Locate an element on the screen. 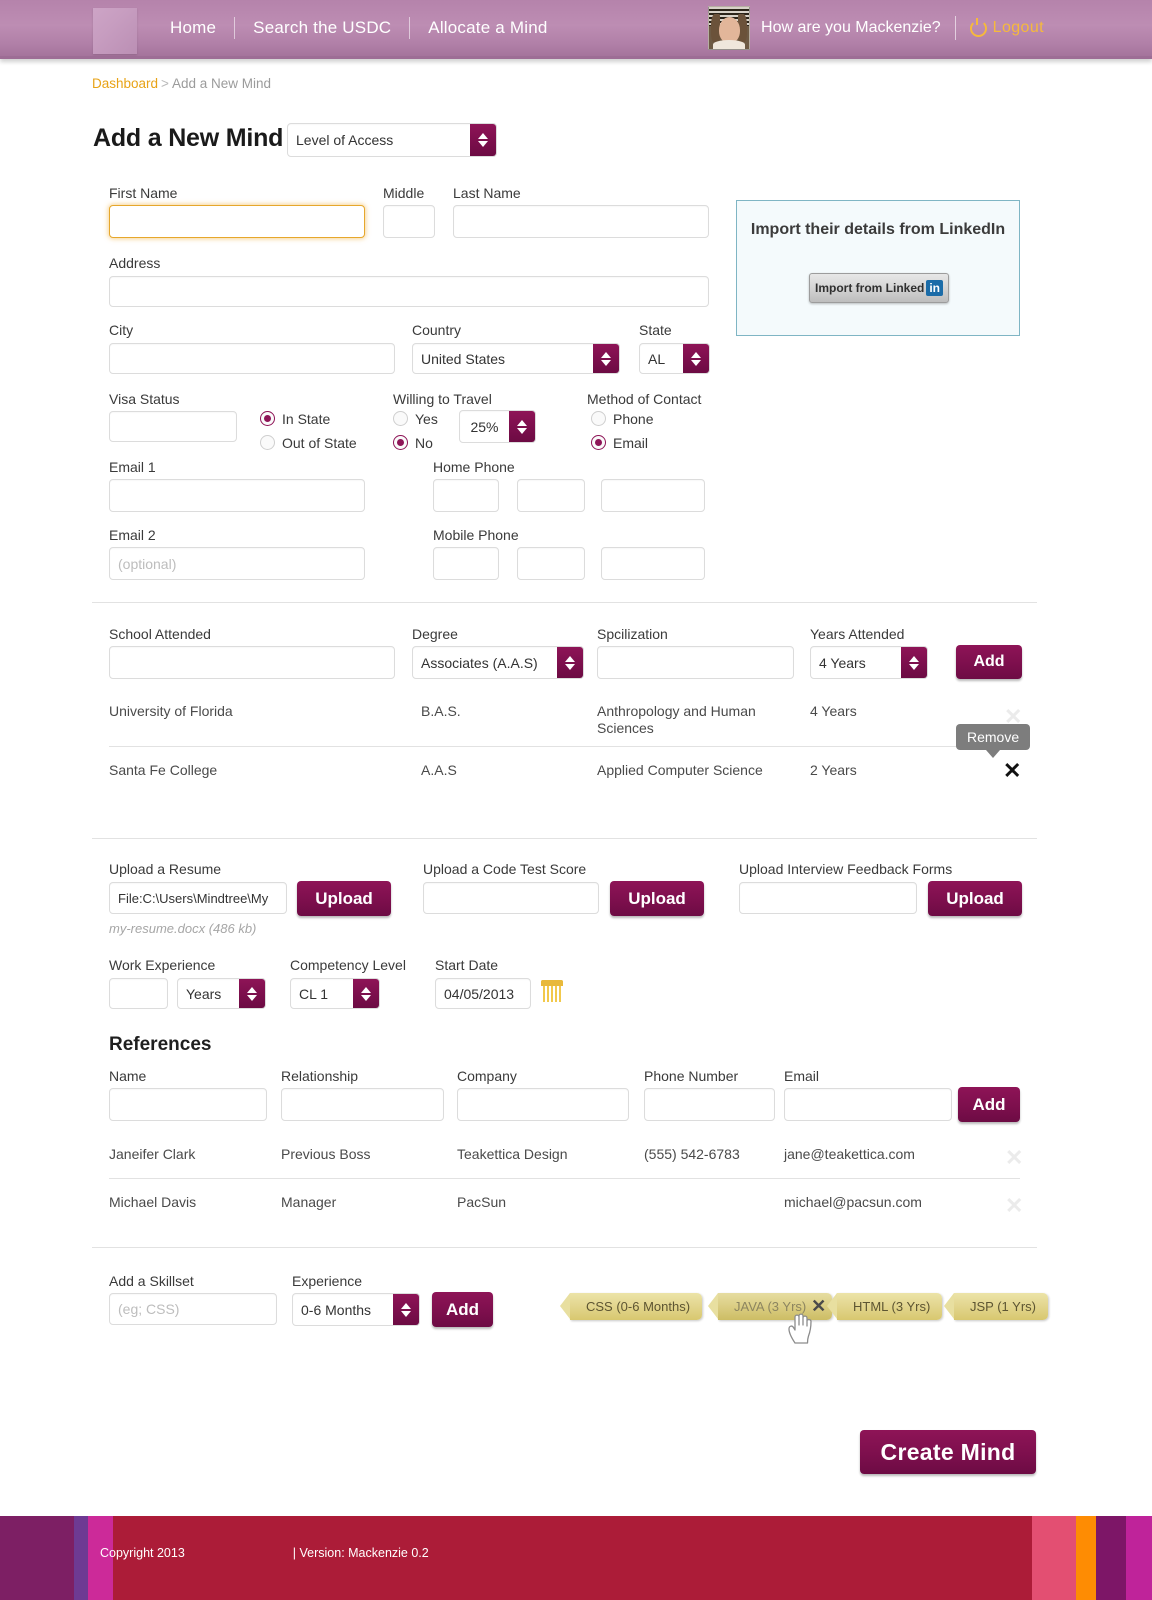 The width and height of the screenshot is (1152, 1600). add-skill-button: Add is located at coordinates (462, 1309).